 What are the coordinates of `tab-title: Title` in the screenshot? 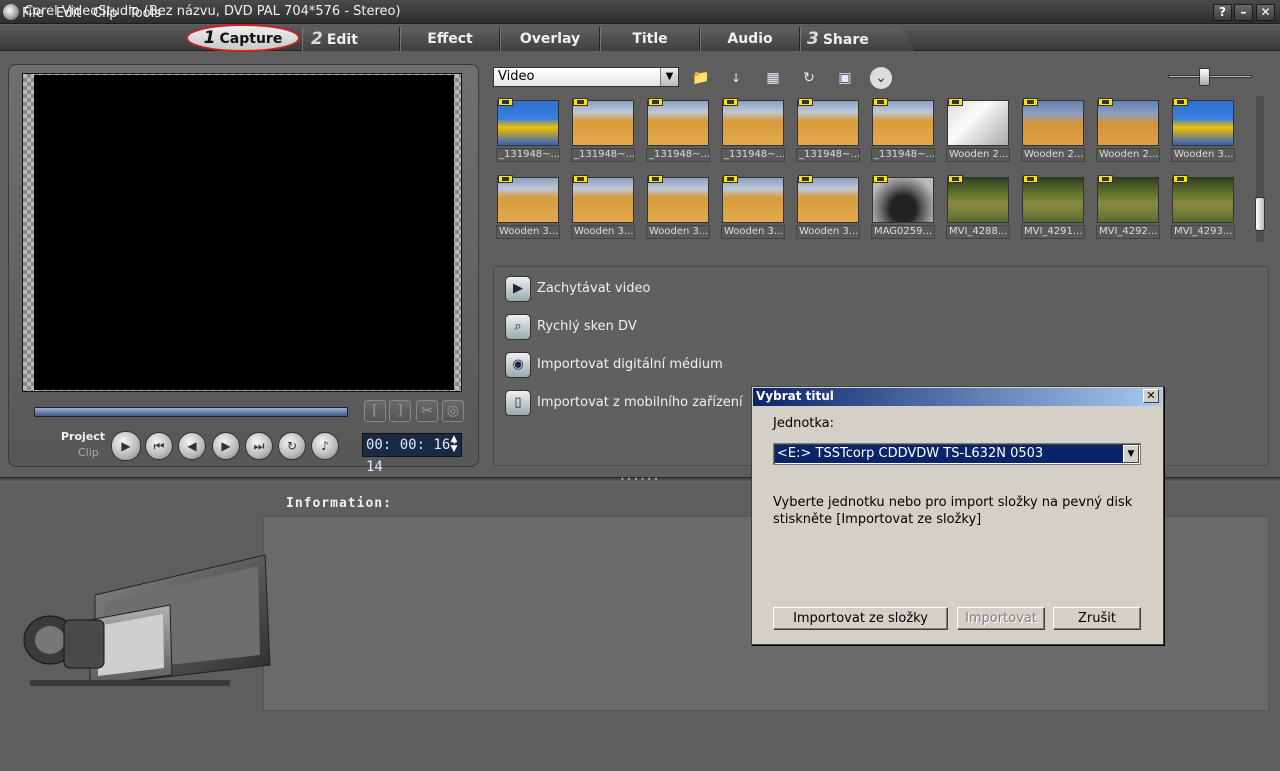 It's located at (650, 39).